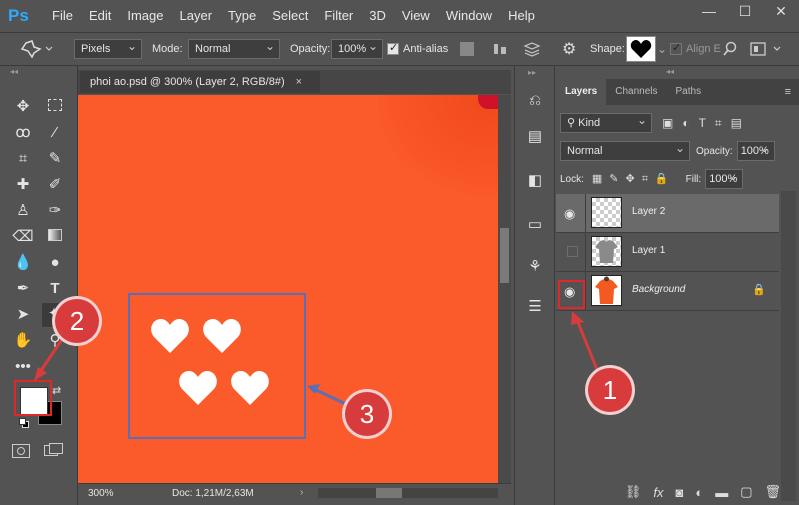 The width and height of the screenshot is (799, 505). I want to click on default-colors-icon, so click(24, 423).